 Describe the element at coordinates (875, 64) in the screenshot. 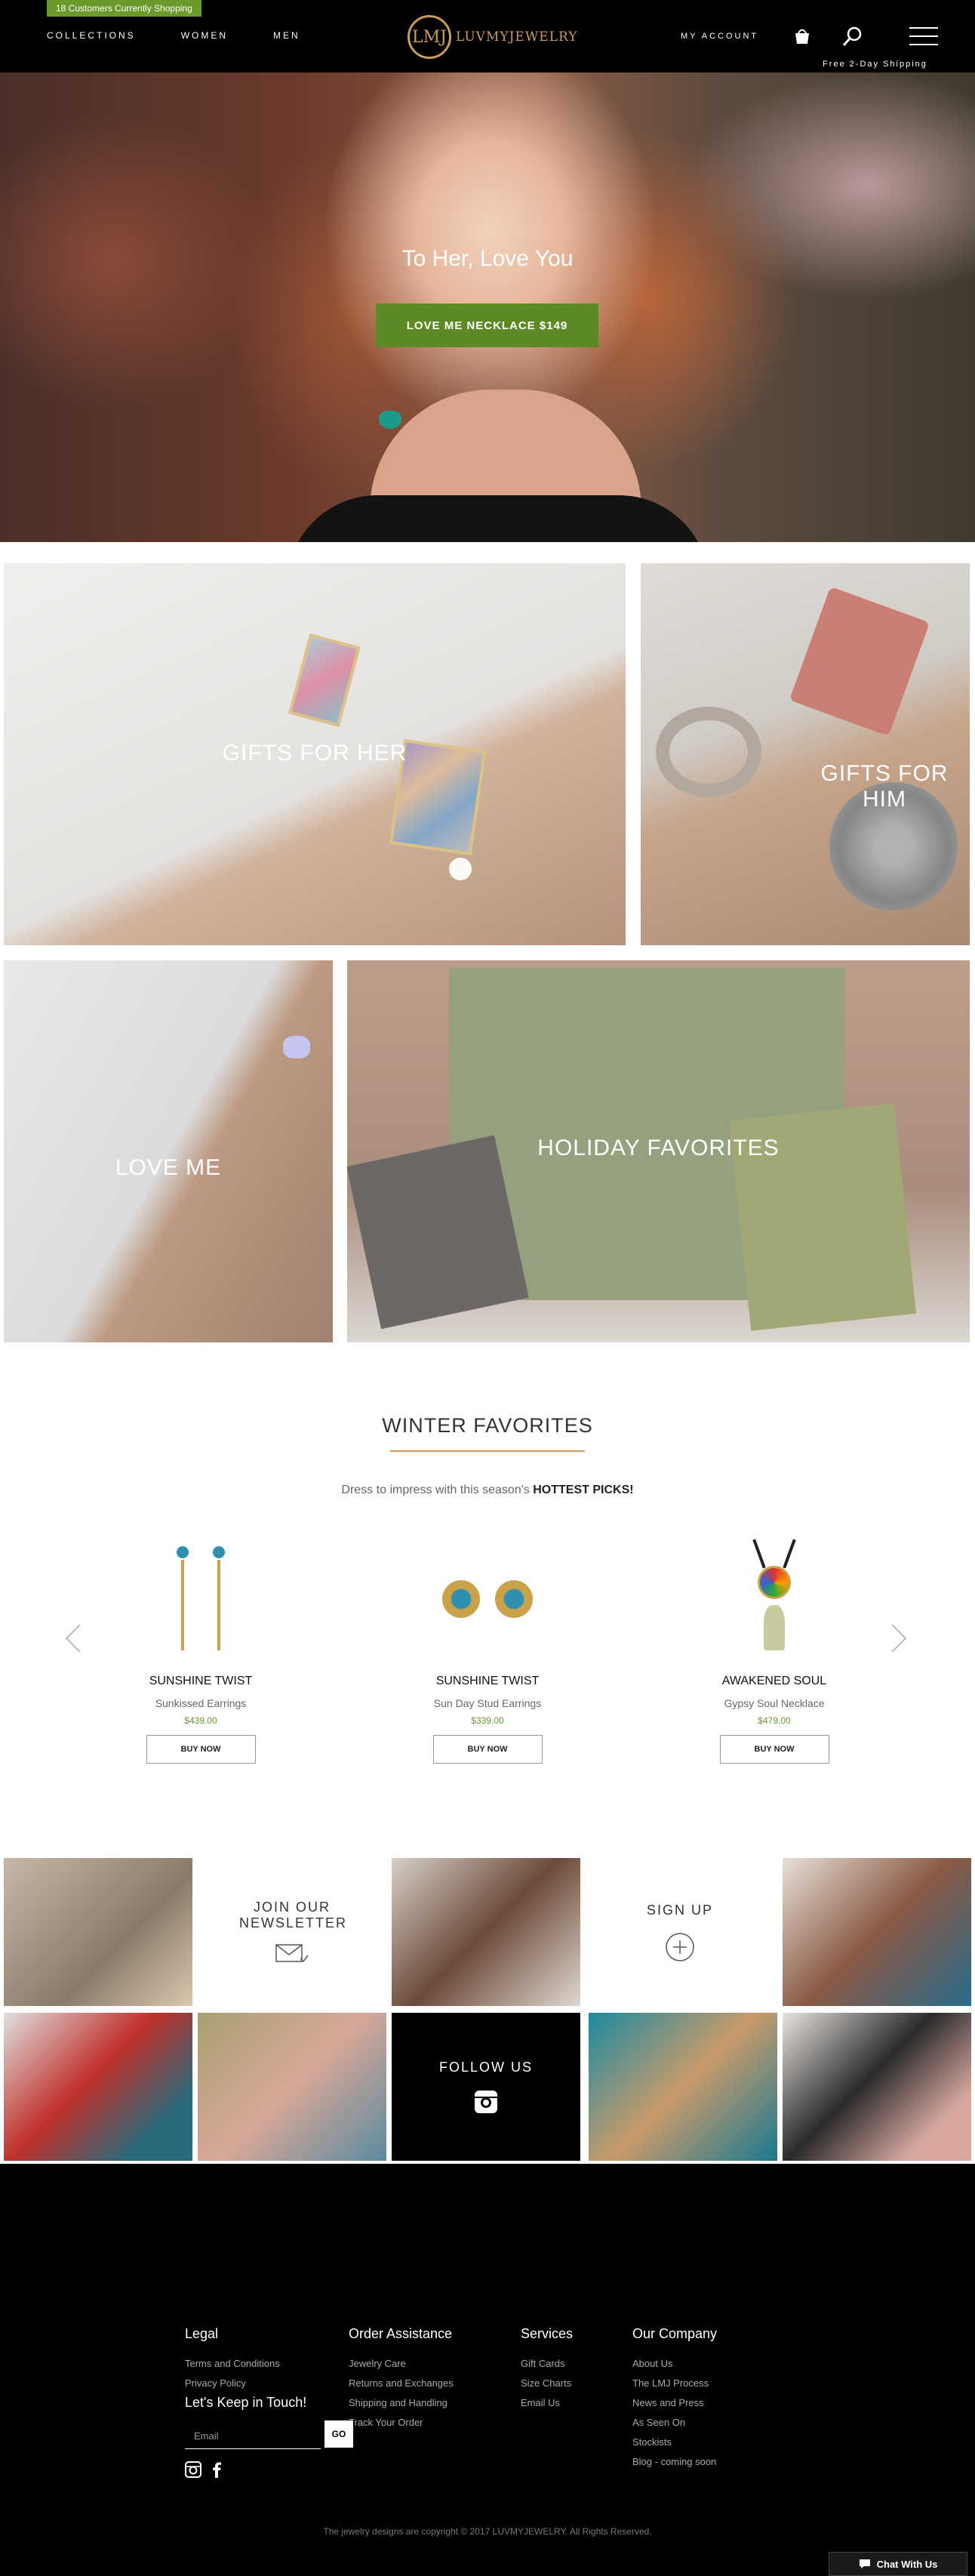

I see `free-shipping-note: Free 2-Day Shipping` at that location.